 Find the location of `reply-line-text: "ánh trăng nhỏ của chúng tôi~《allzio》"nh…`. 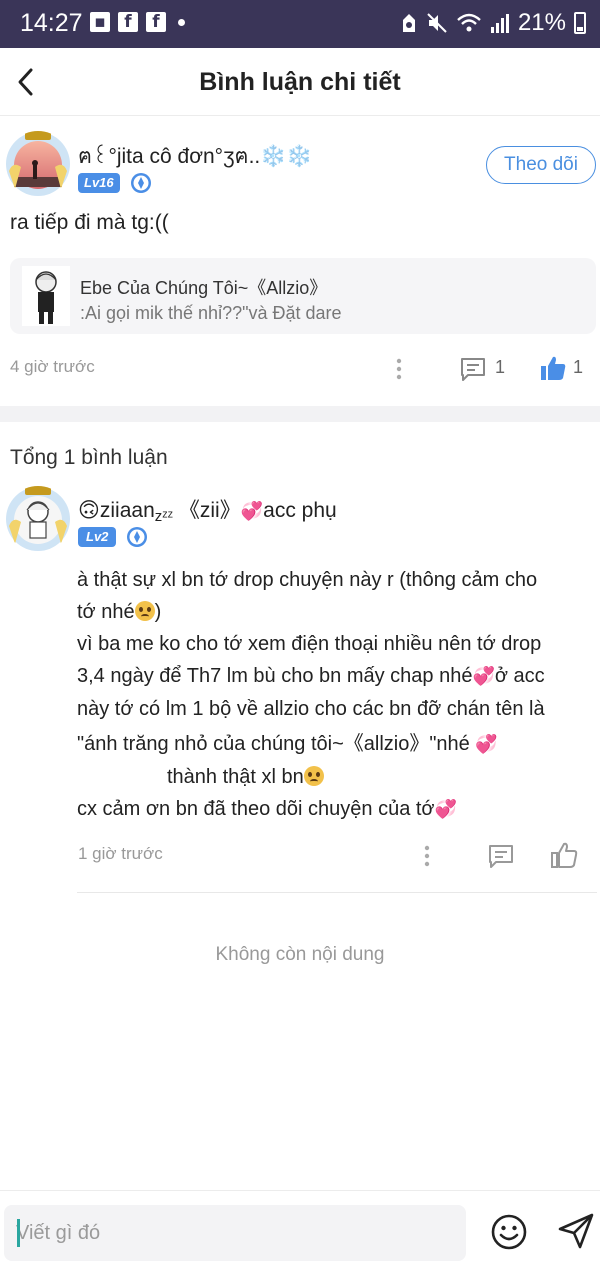

reply-line-text: "ánh trăng nhỏ của chúng tôi~《allzio》"nh… is located at coordinates (273, 744).